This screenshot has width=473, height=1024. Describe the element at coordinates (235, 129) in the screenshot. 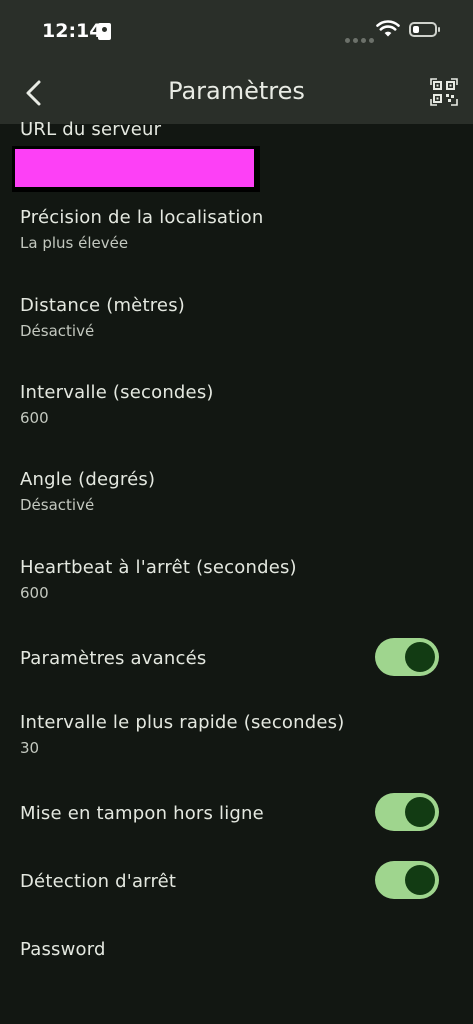

I see `setting-server-url: URL du serveur` at that location.